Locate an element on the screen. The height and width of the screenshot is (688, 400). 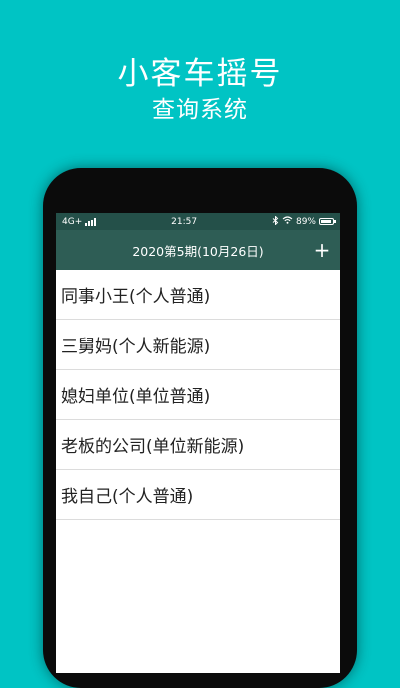
network-type: 4G+ is located at coordinates (72, 221).